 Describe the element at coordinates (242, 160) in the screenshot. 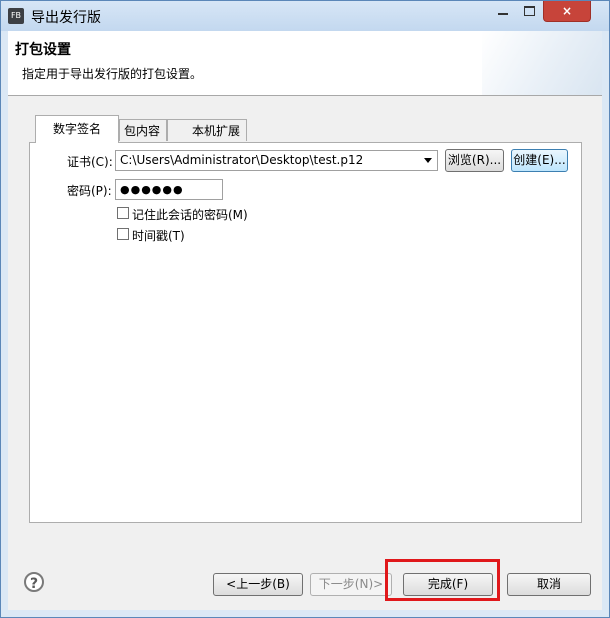

I see `certificate-path: C:\Users\Administrator\Desktop\test.p12` at that location.